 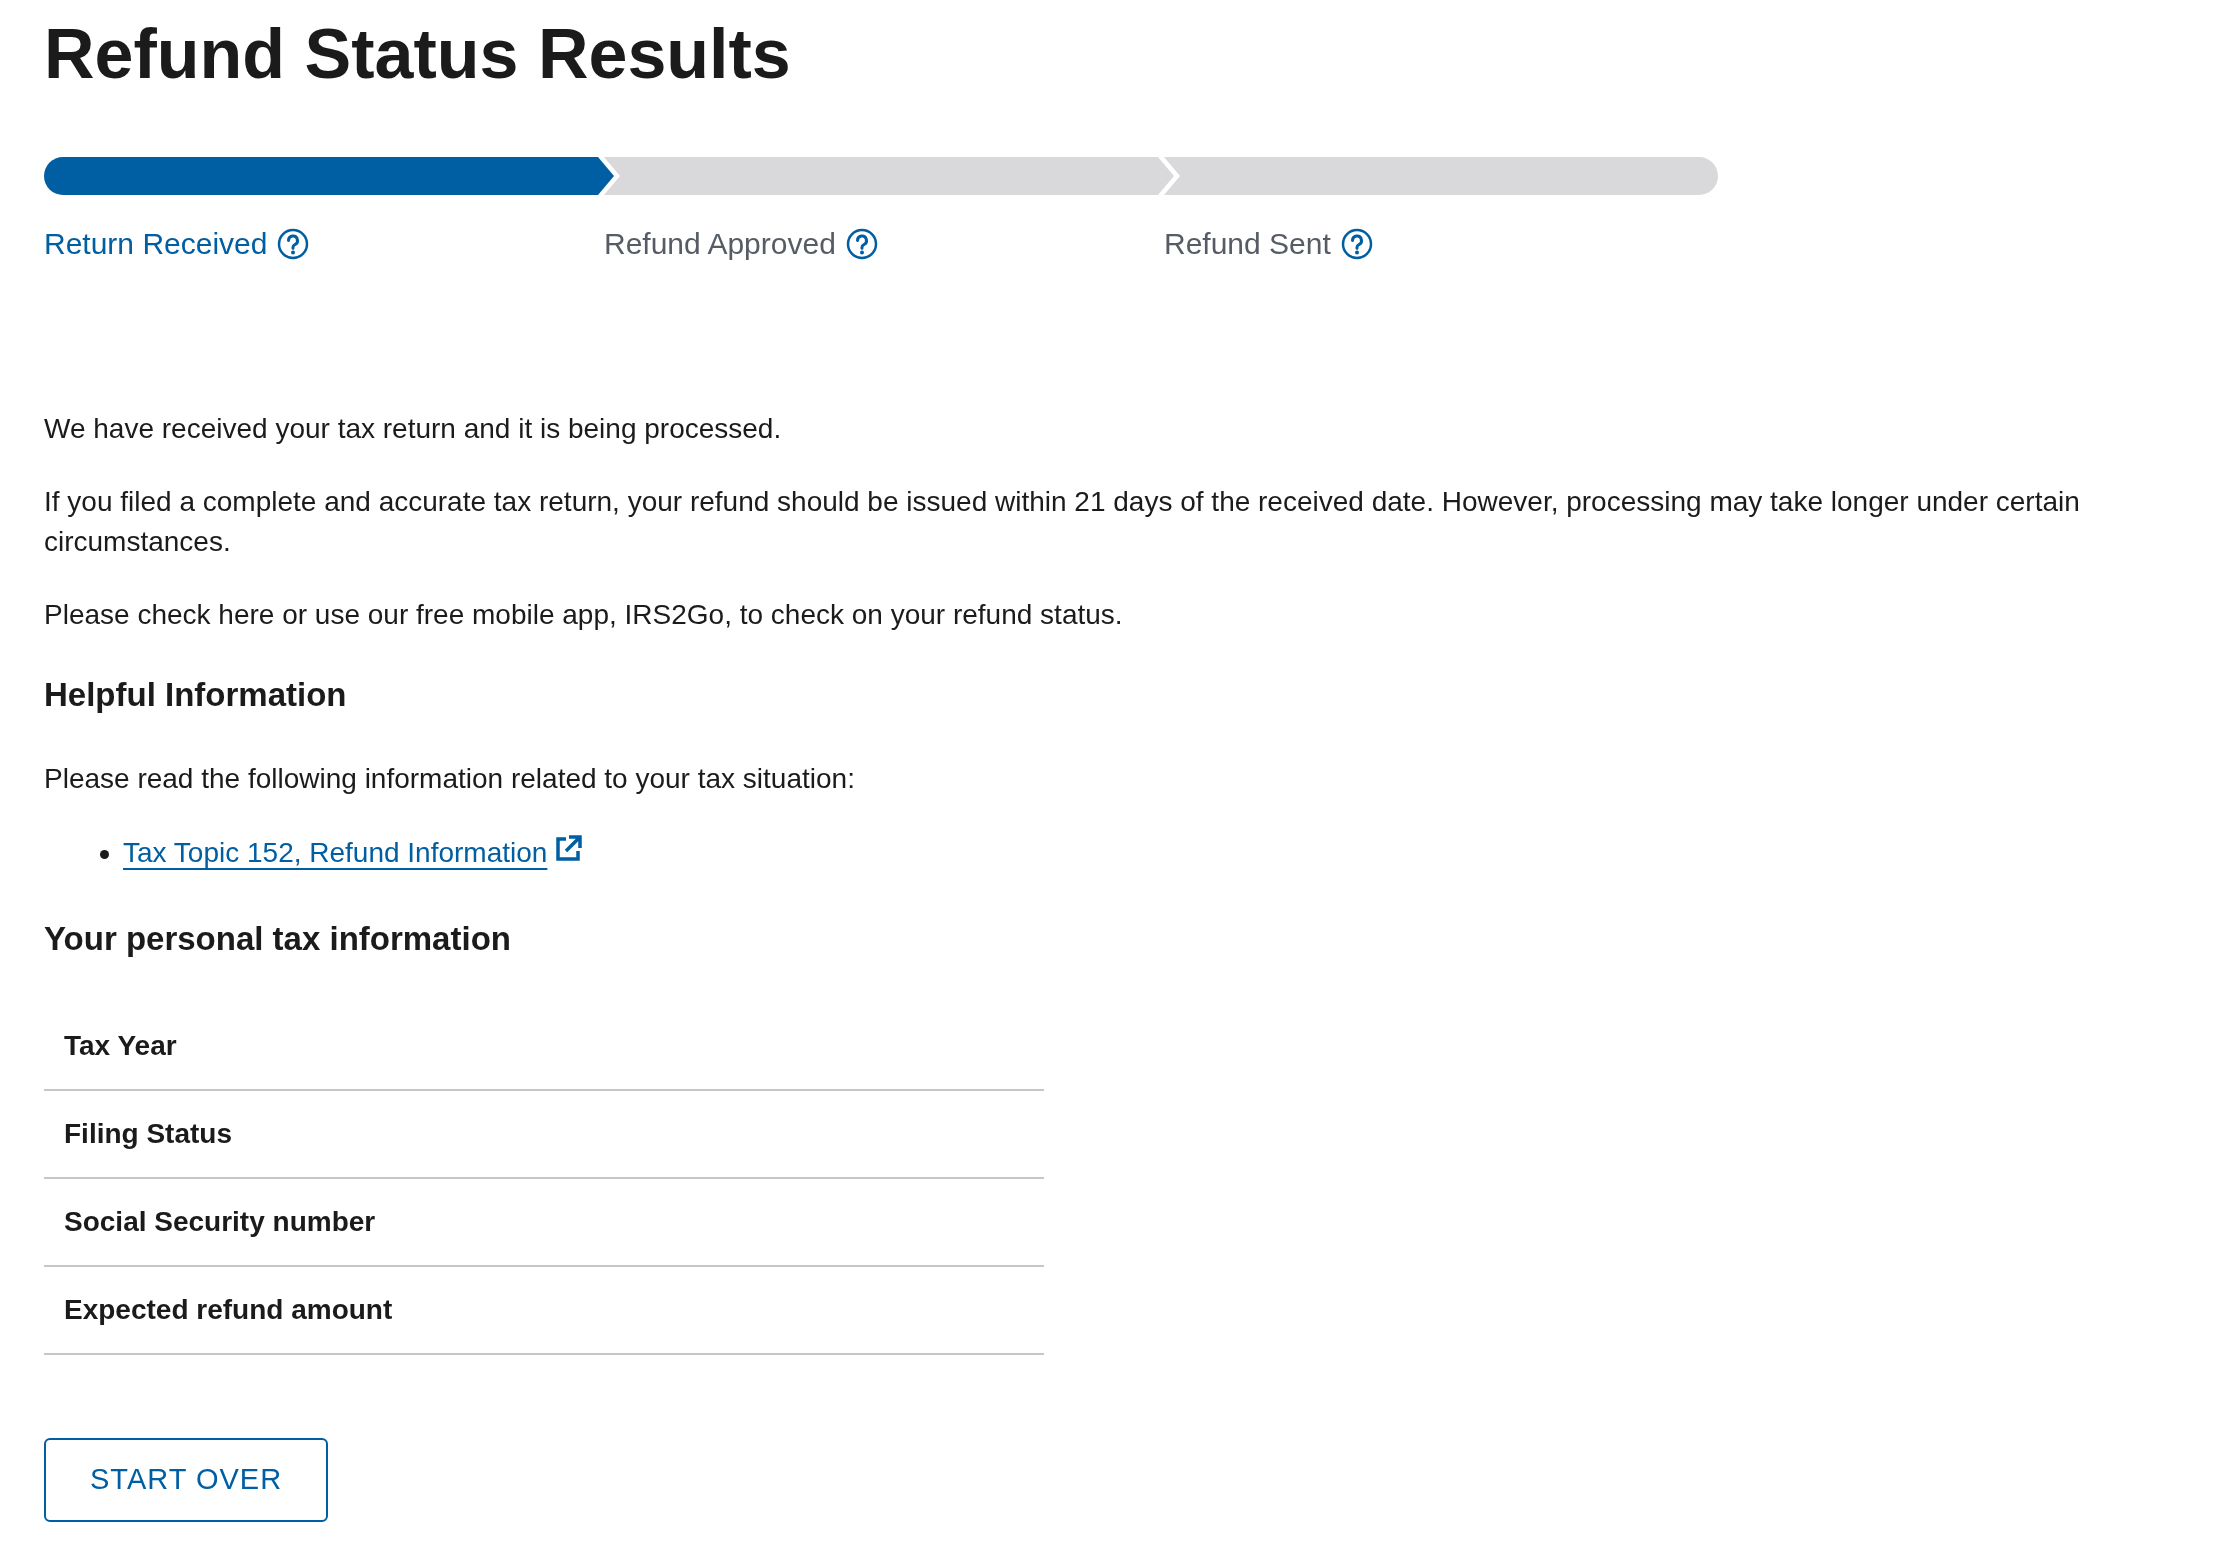 I want to click on table-row-label: Social Security number, so click(x=544, y=1223).